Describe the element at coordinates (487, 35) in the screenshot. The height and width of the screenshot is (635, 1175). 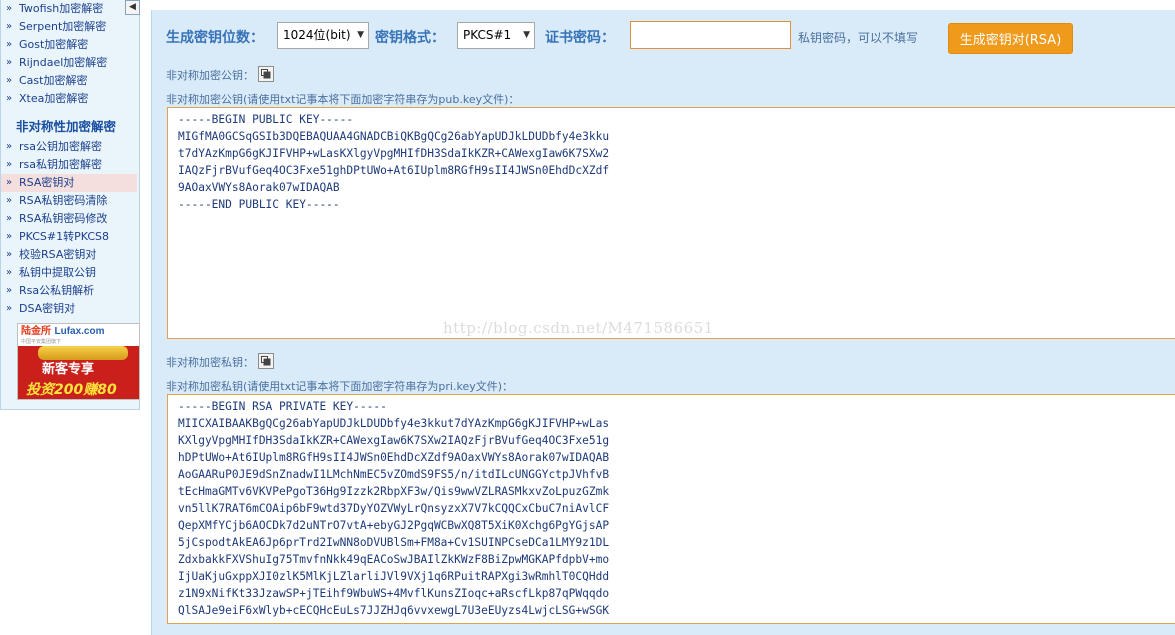
I see `key-format-value: PKCS#1` at that location.